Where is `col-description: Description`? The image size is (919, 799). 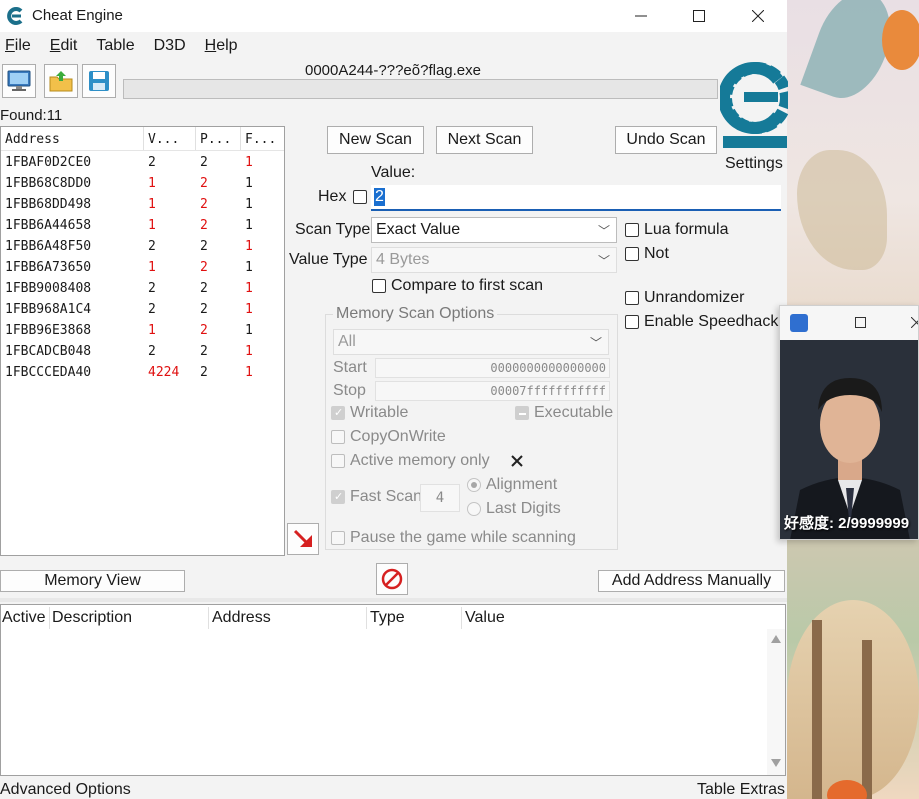 col-description: Description is located at coordinates (92, 618).